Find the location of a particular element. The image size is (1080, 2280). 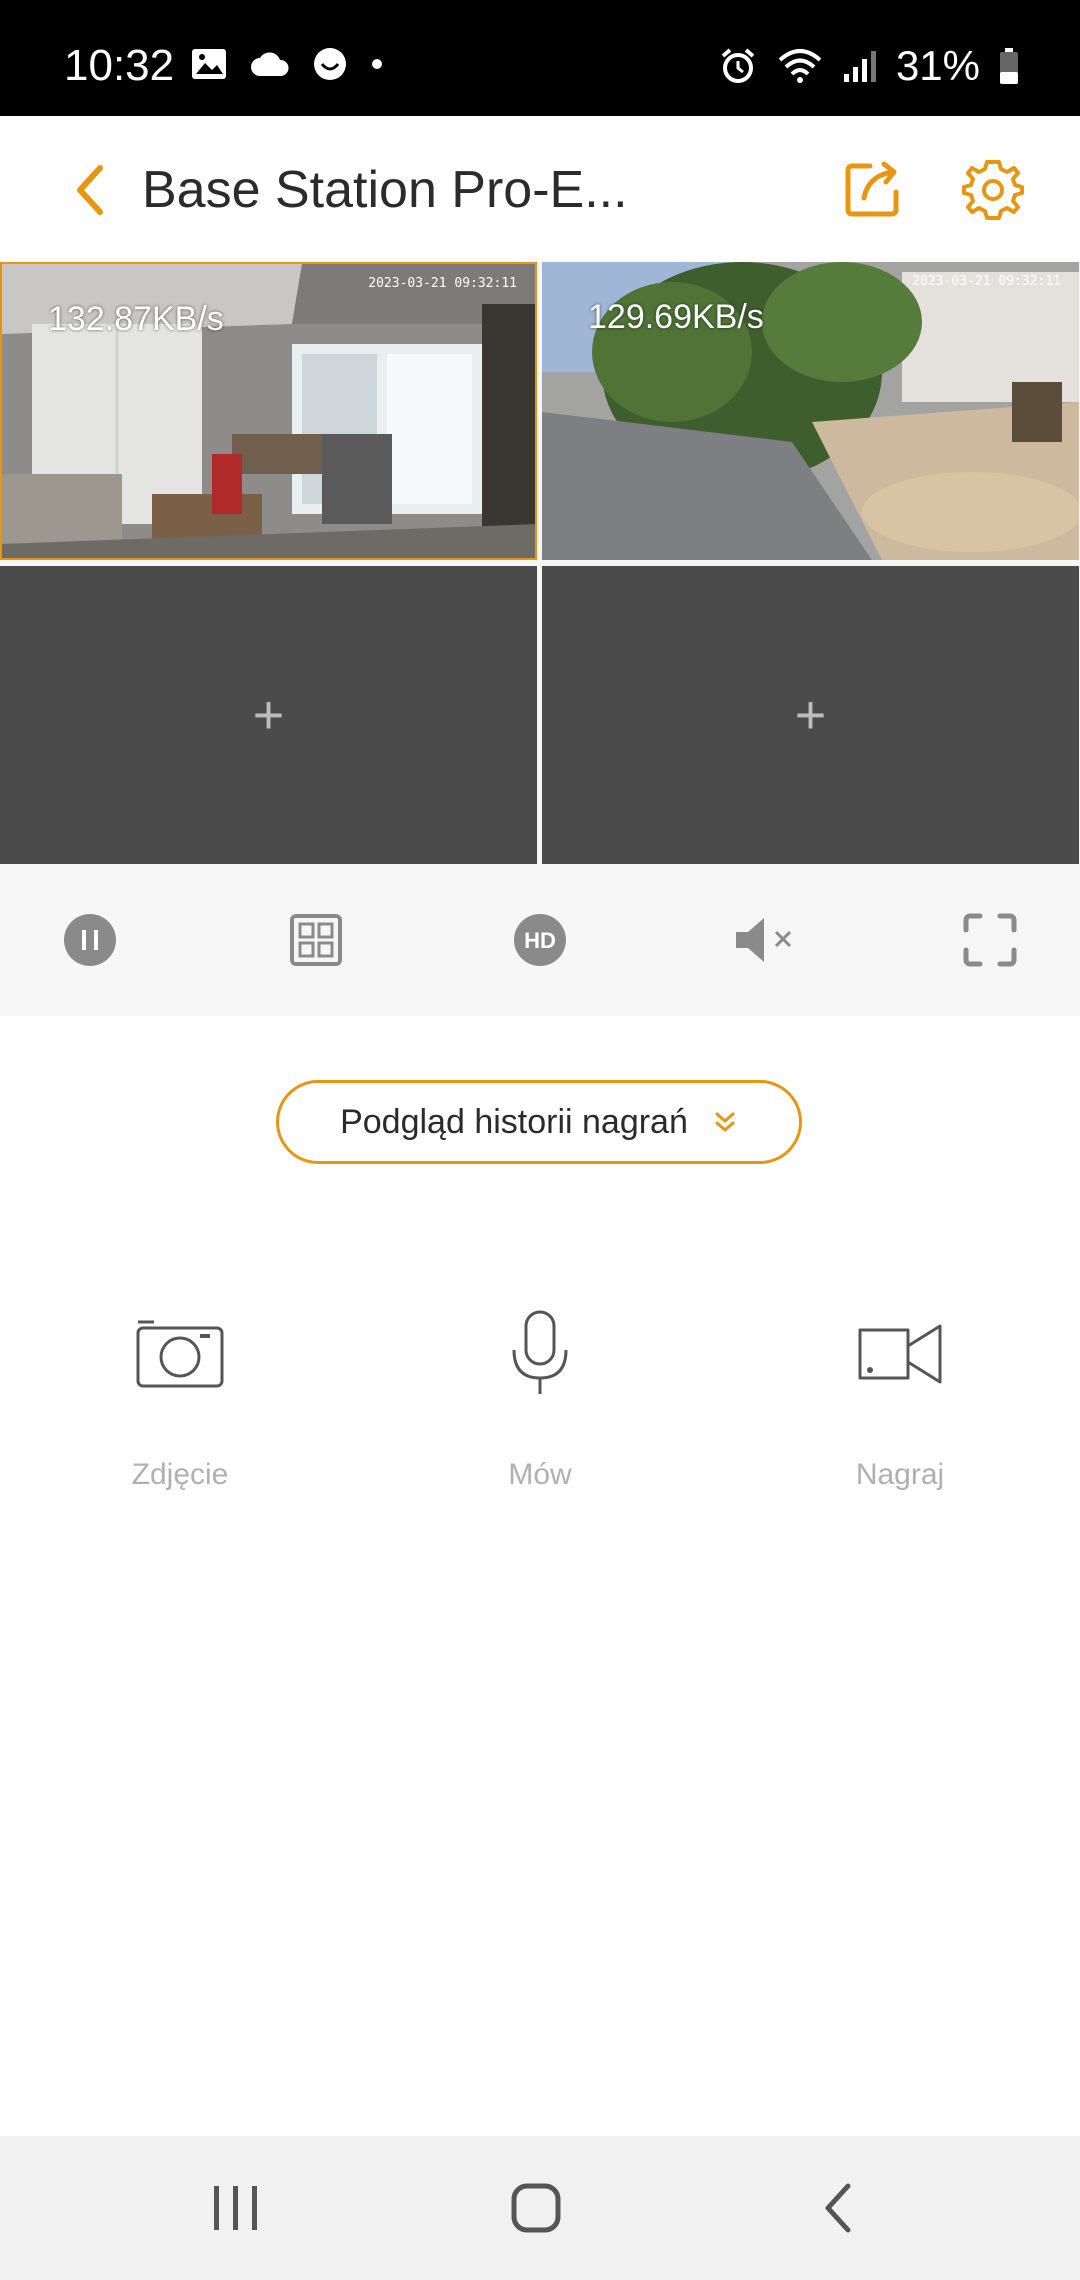

talk-action: Mów is located at coordinates (540, 1396).